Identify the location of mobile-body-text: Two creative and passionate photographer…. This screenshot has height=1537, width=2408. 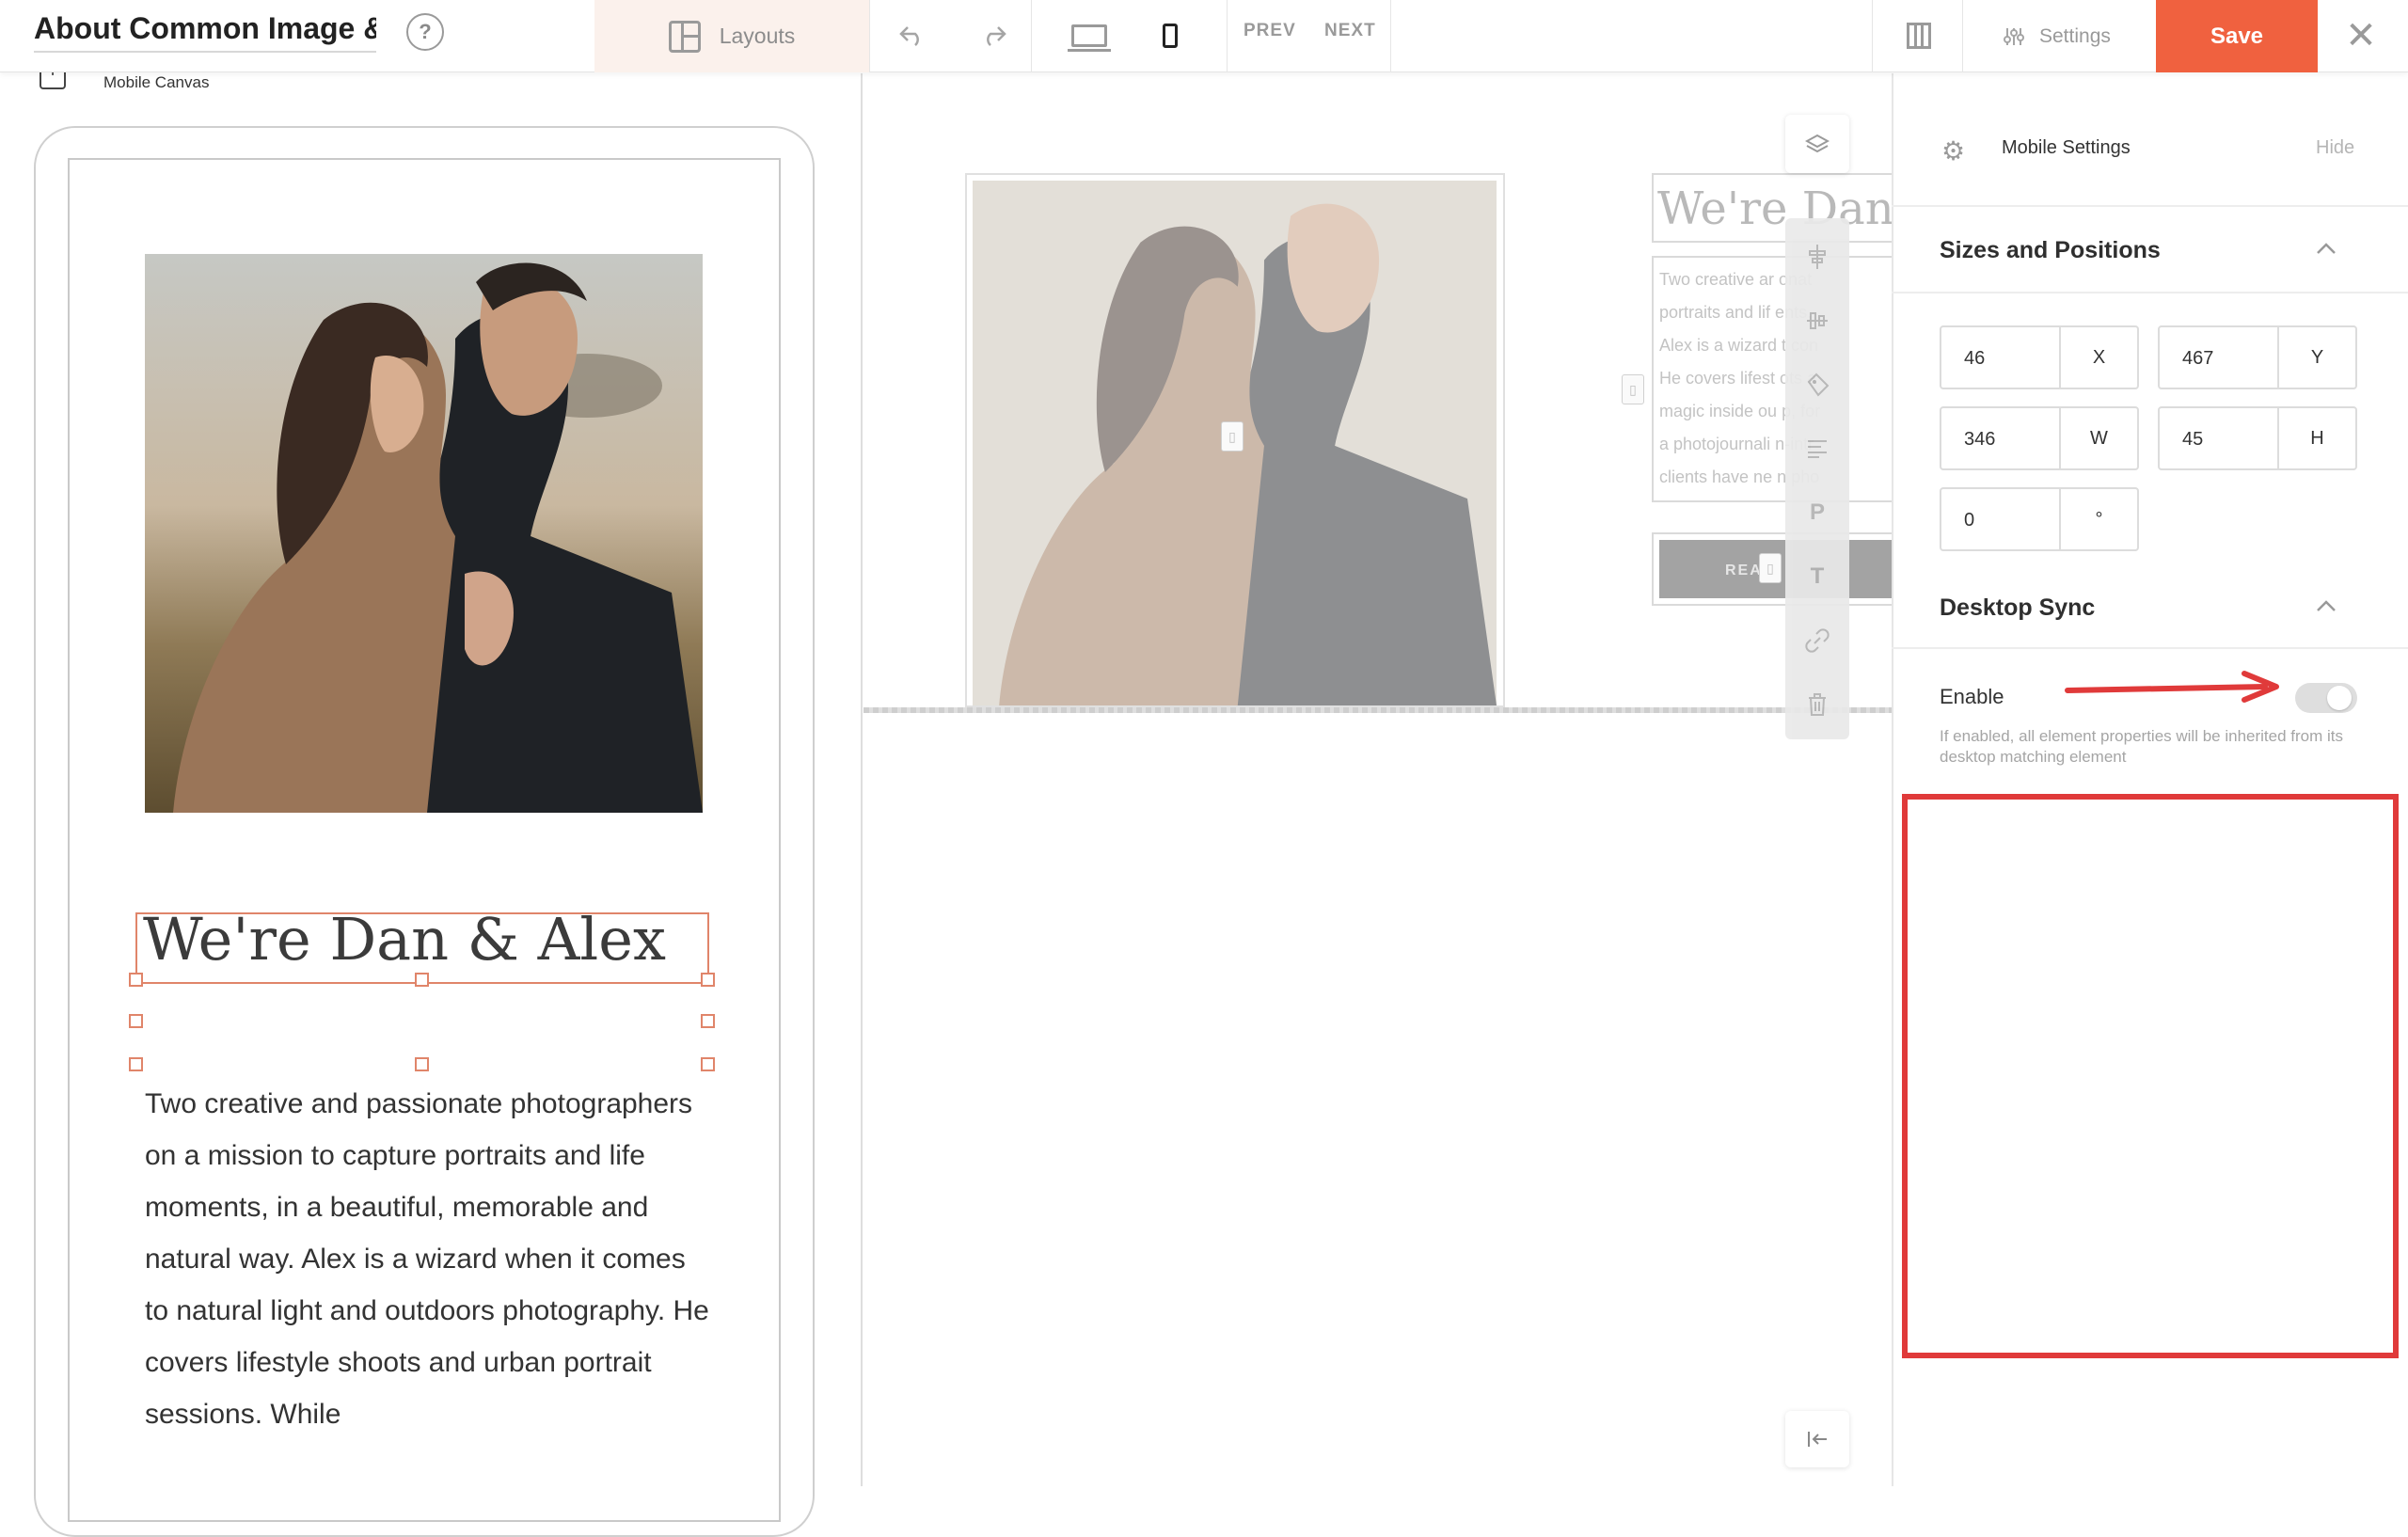
(427, 1259).